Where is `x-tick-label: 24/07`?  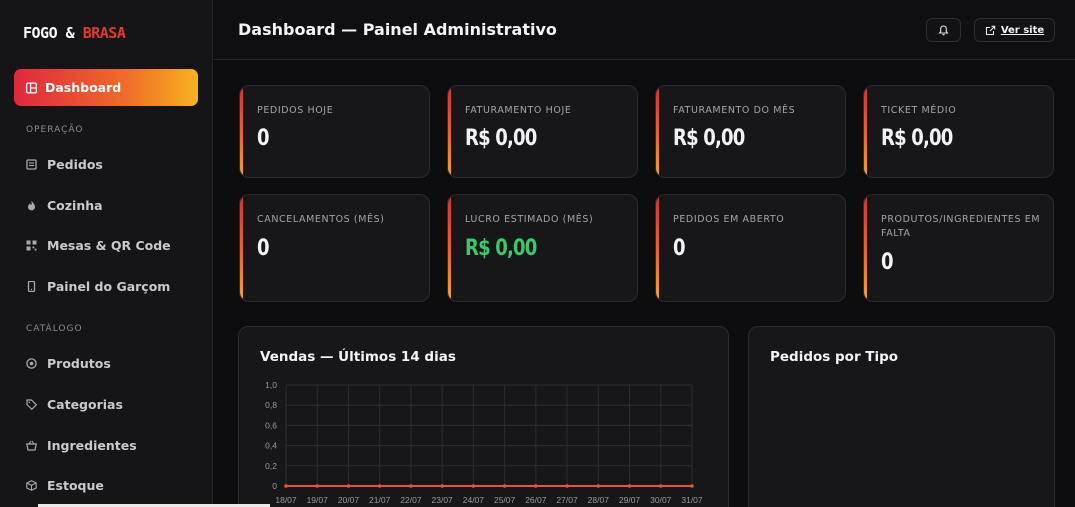
x-tick-label: 24/07 is located at coordinates (474, 500).